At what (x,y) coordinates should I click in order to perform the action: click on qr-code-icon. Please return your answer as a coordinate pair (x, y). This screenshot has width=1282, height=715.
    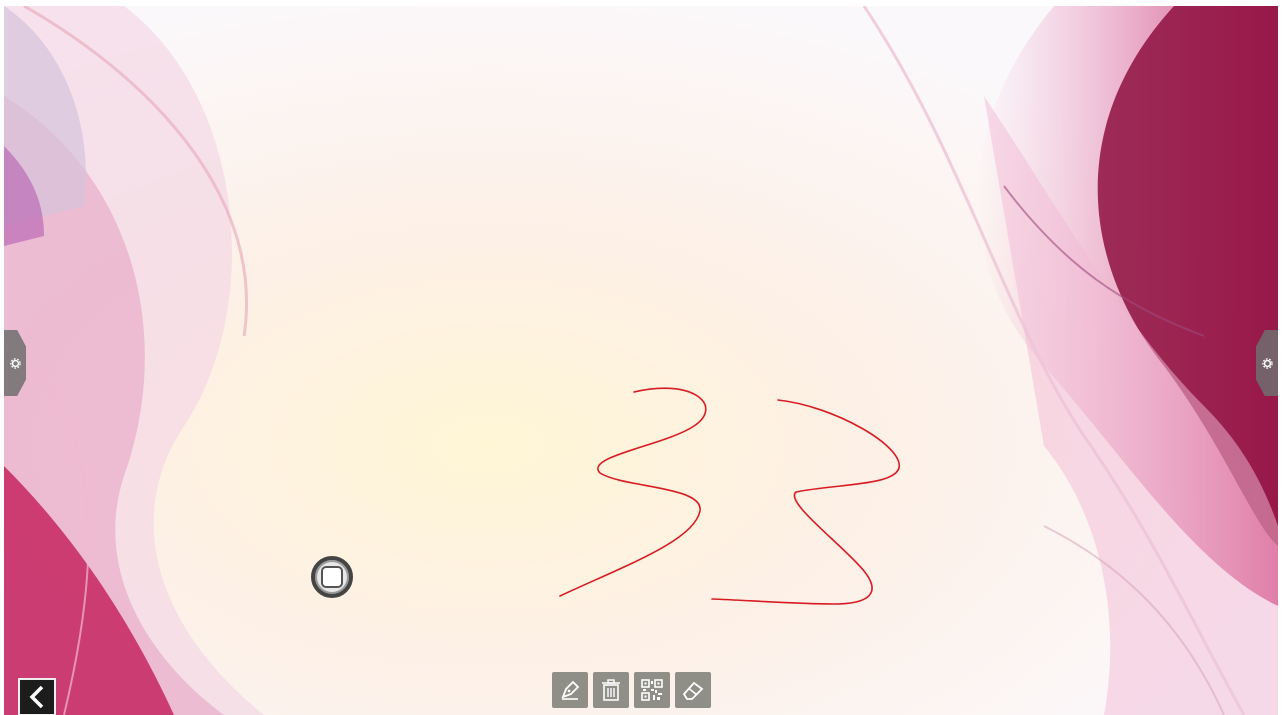
    Looking at the image, I should click on (652, 690).